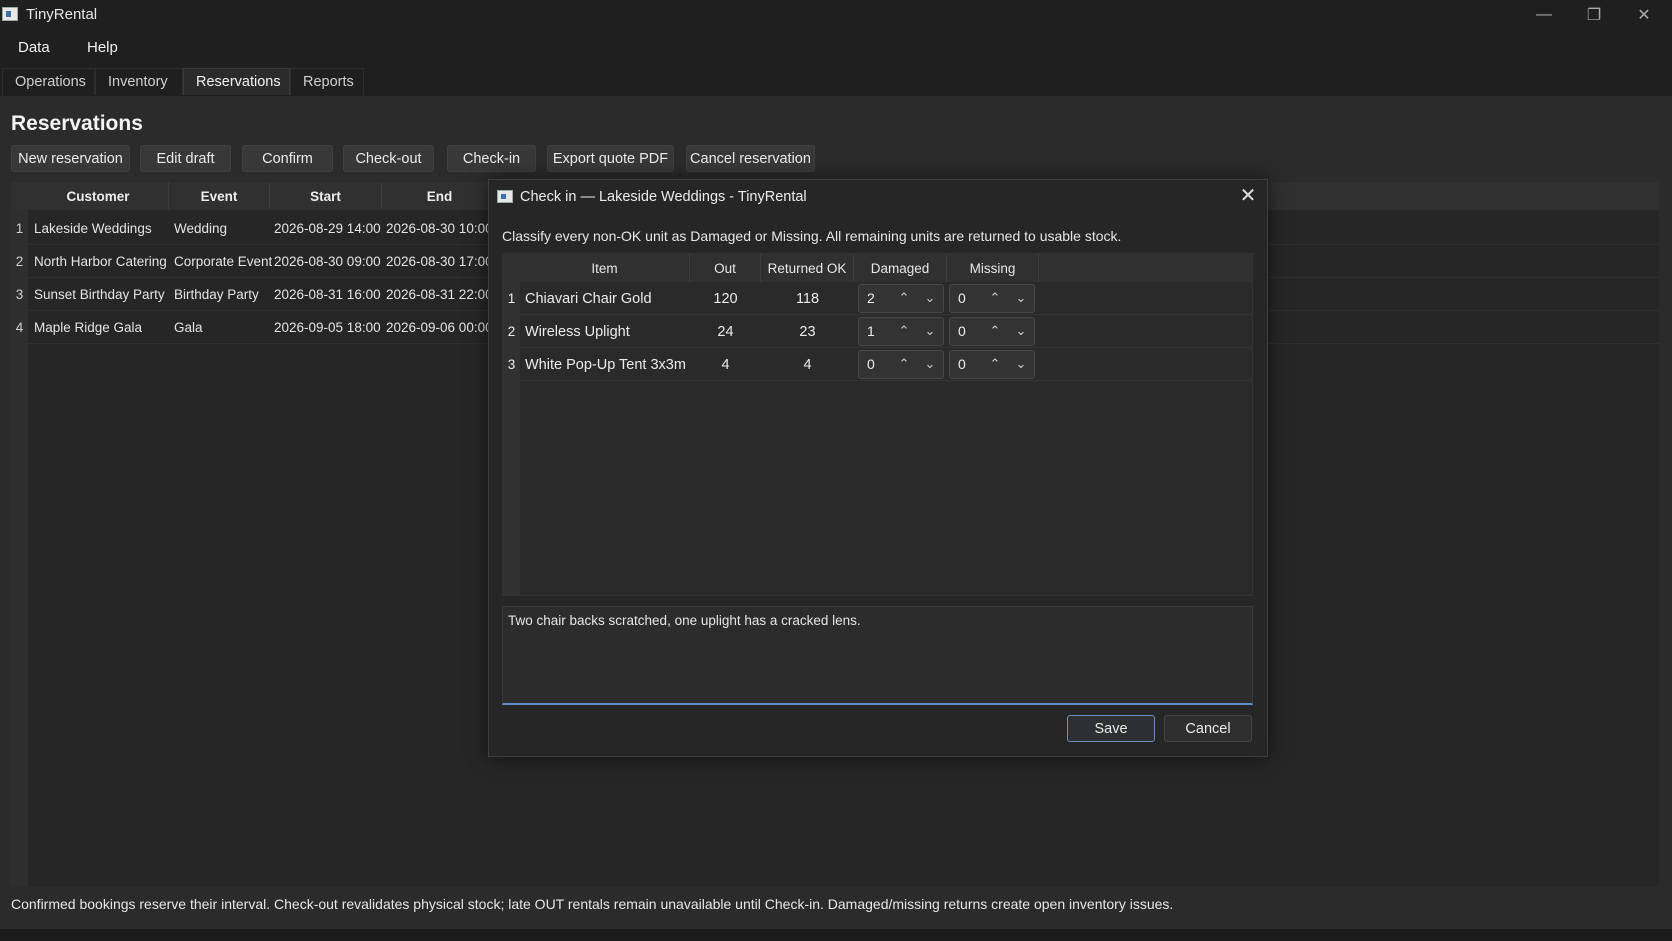 The image size is (1672, 941). Describe the element at coordinates (491, 158) in the screenshot. I see `check-in-button: Check-in` at that location.